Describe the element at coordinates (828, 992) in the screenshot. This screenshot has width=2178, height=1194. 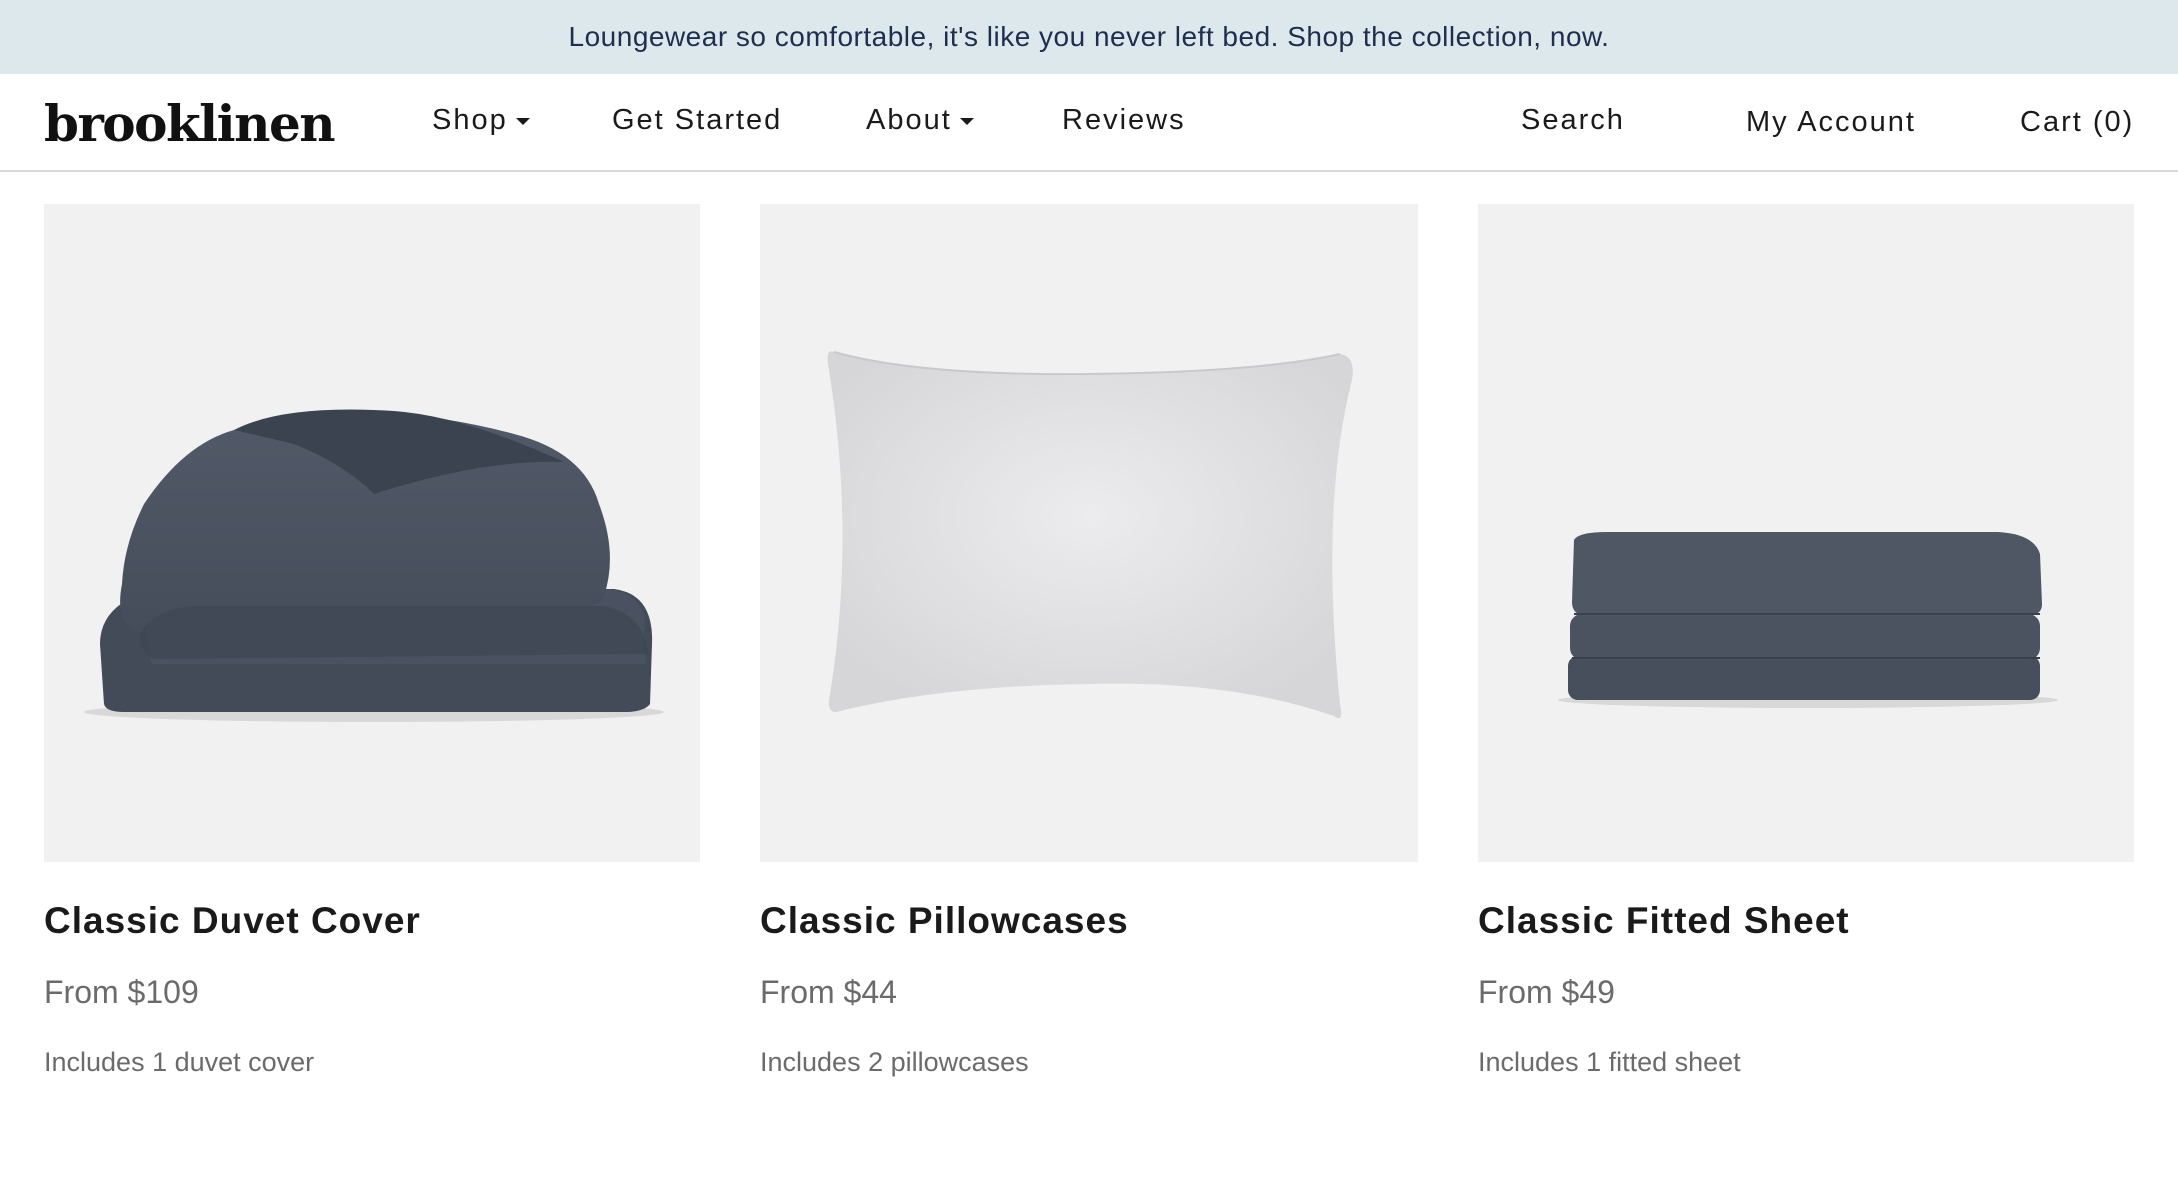
I see `product-price: From $44` at that location.